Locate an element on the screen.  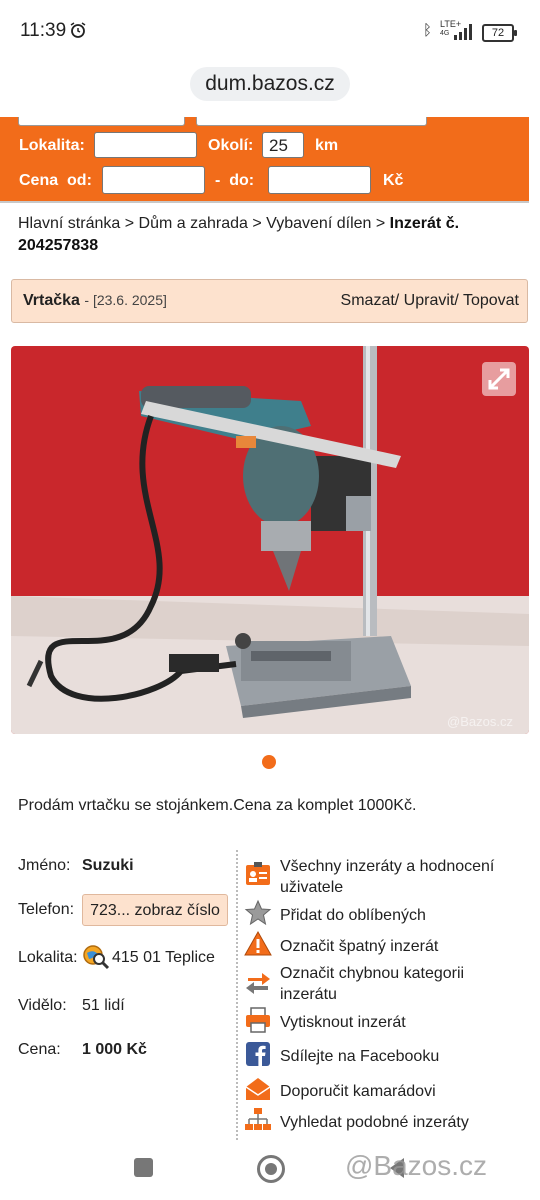
ad-title: Vrtačka - [23.6. 2025] is located at coordinates (95, 300).